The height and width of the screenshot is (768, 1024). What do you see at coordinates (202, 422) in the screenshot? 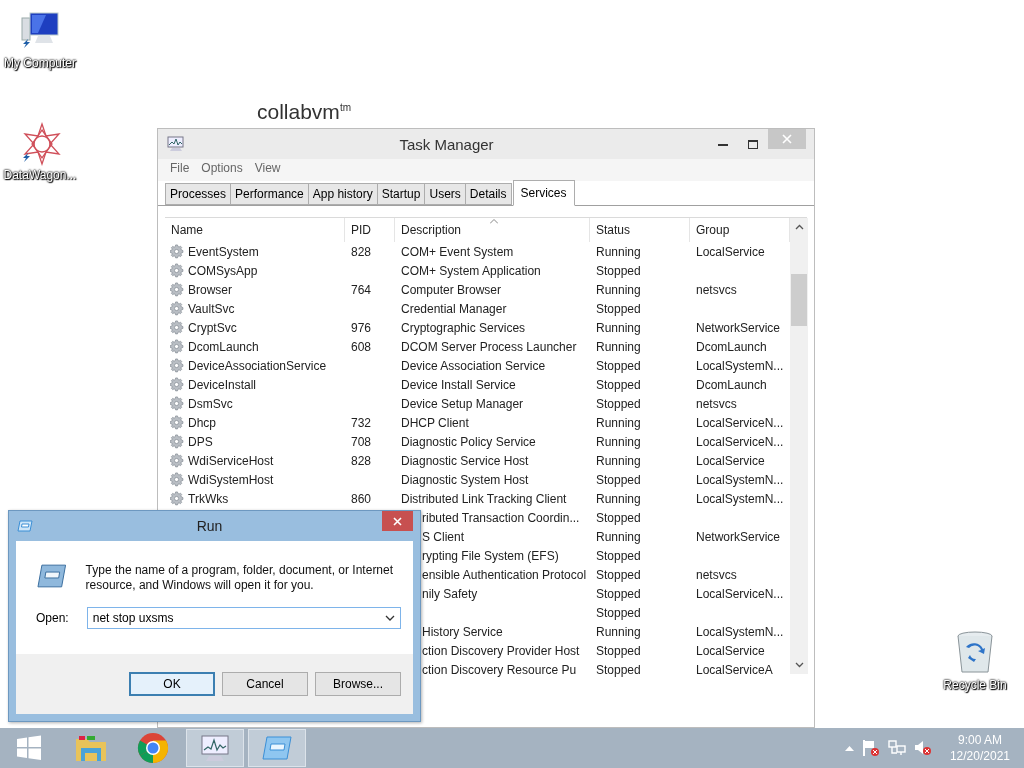
I see `service-name: Dhcp` at bounding box center [202, 422].